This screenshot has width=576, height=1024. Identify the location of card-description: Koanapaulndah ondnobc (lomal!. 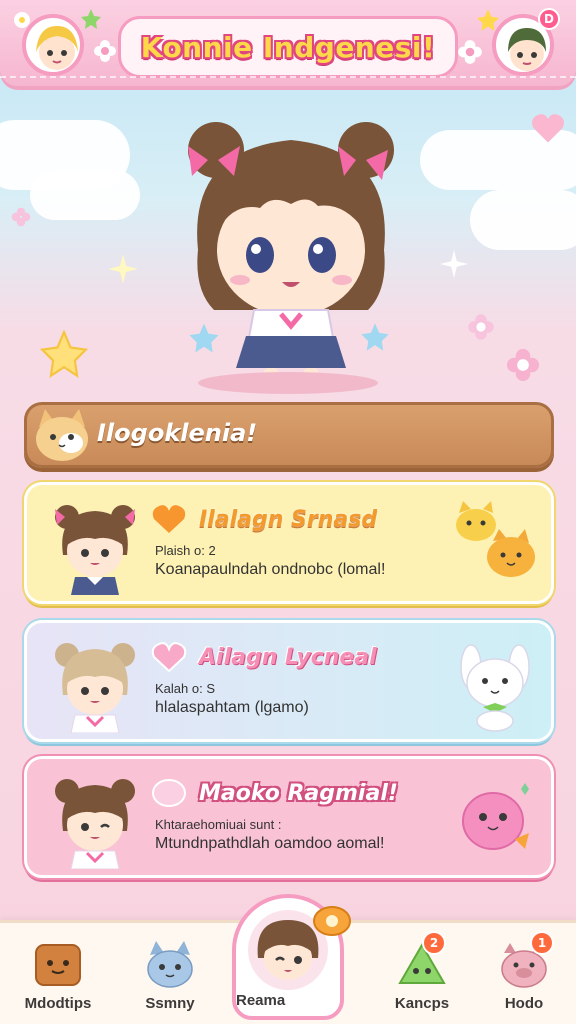
(270, 569).